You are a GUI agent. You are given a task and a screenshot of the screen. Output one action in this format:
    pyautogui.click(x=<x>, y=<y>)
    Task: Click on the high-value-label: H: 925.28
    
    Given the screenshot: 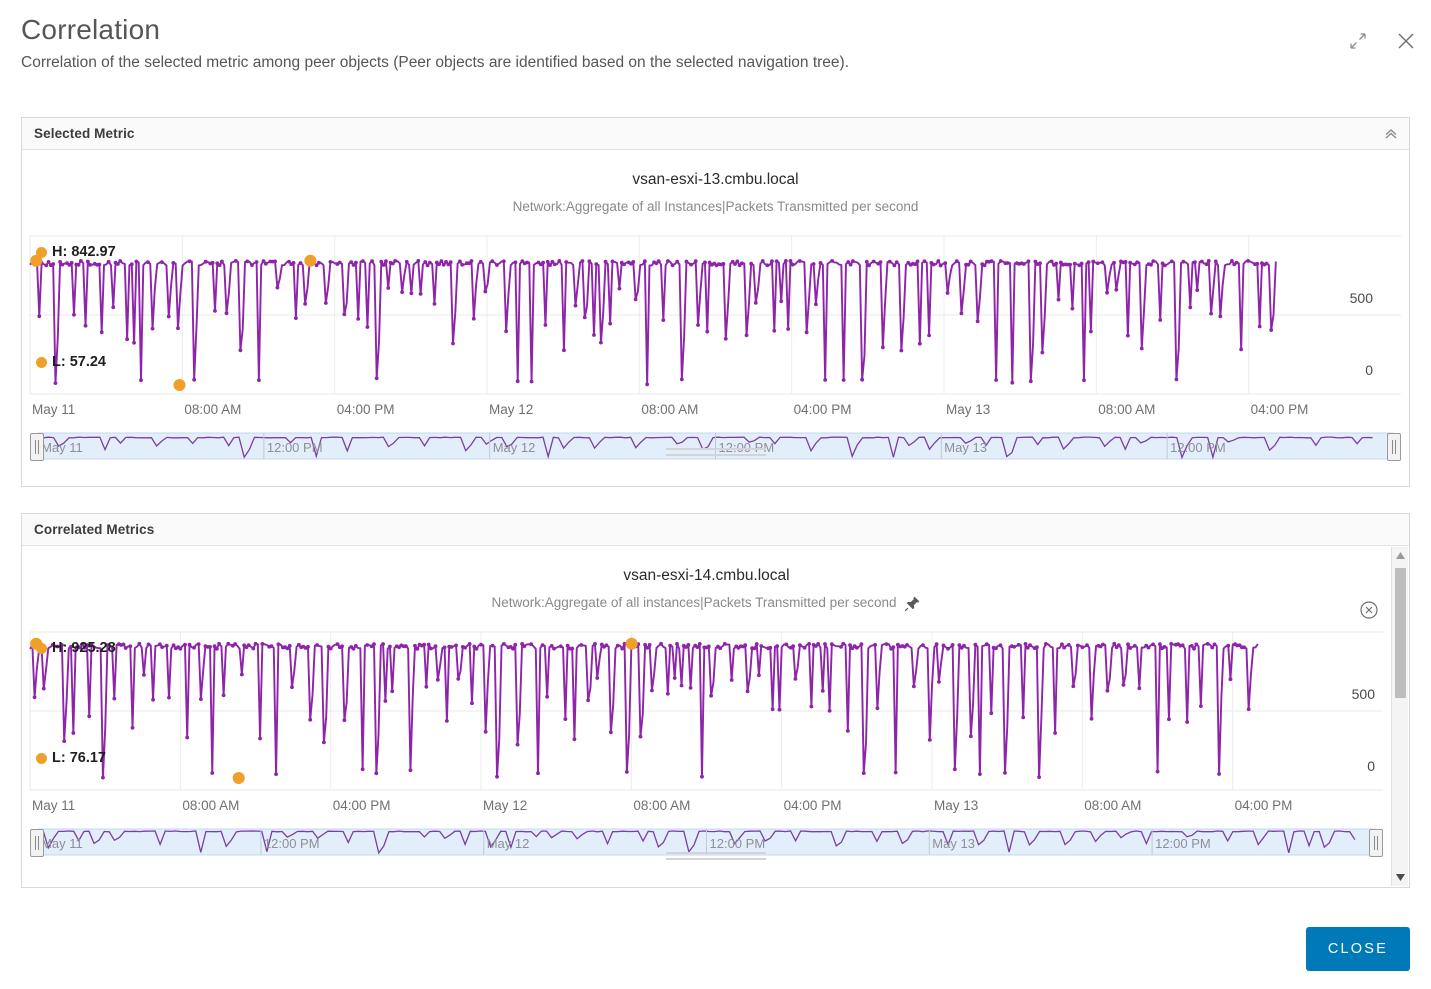 What is the action you would take?
    pyautogui.click(x=76, y=648)
    